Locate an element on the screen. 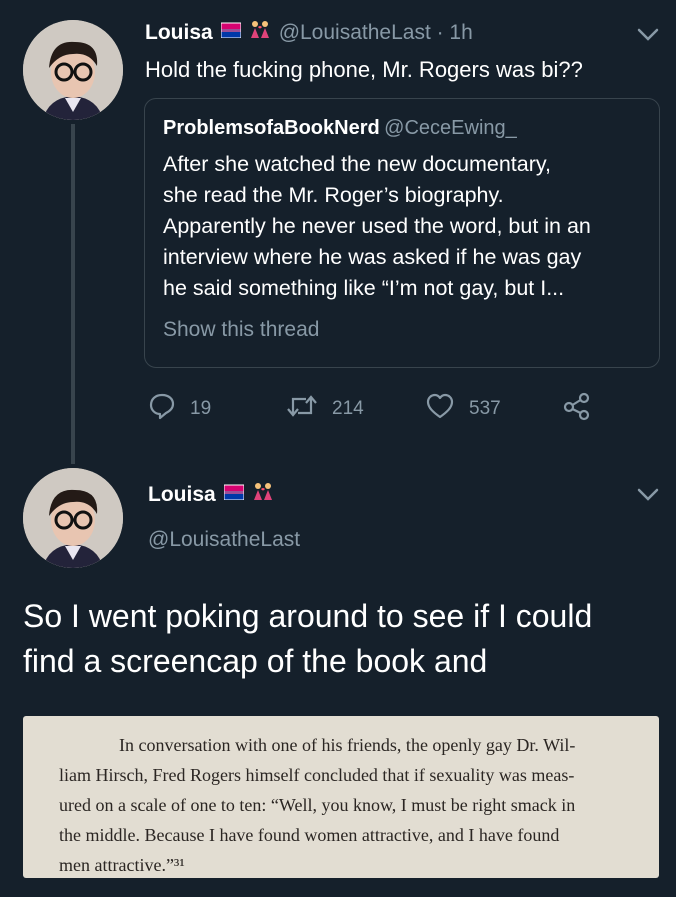  handle-and-time: @LouisatheLast · 1h is located at coordinates (376, 33).